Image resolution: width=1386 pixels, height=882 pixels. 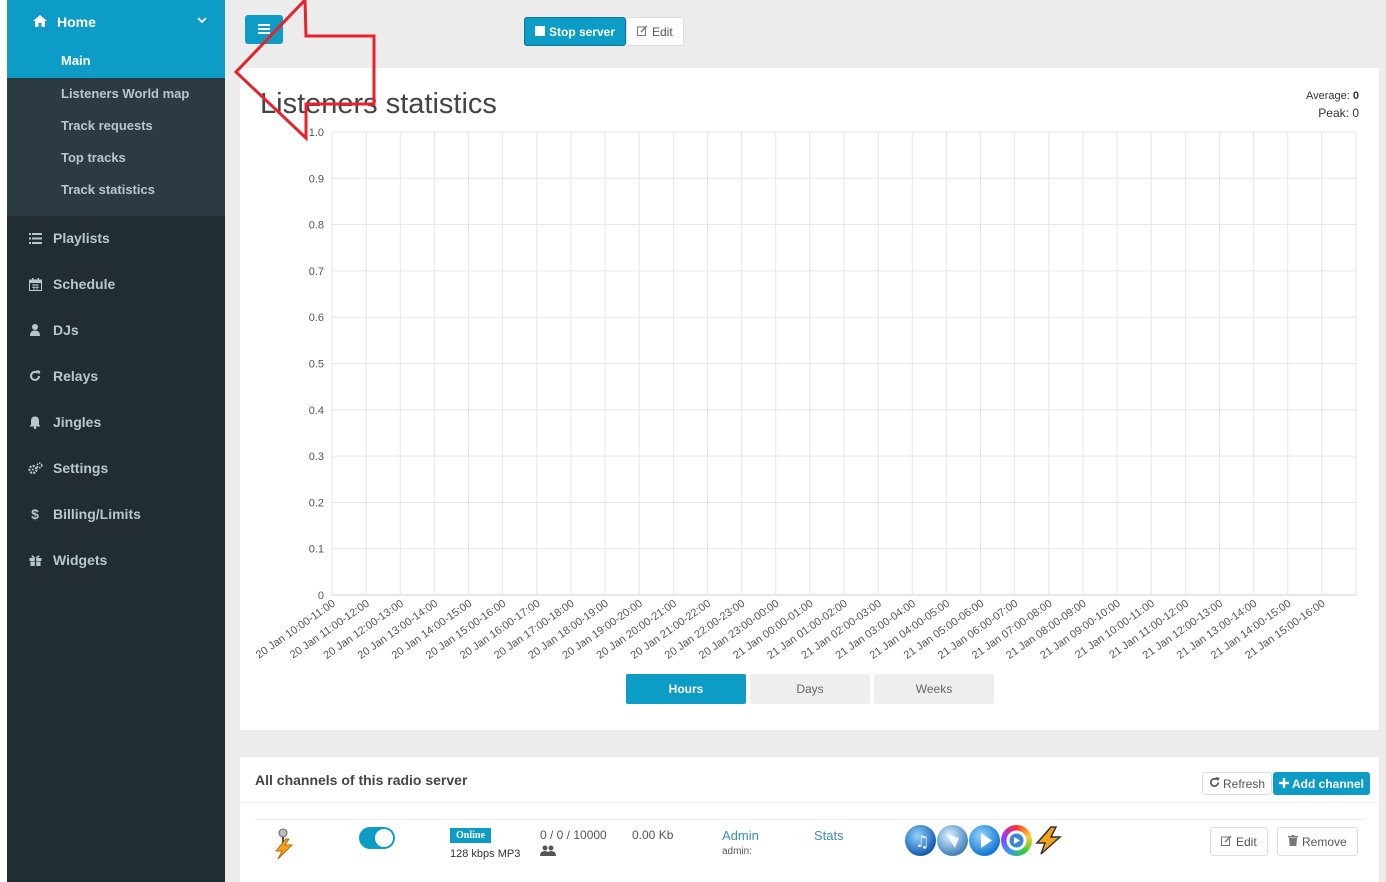 I want to click on winamp-icon, so click(x=1048, y=840).